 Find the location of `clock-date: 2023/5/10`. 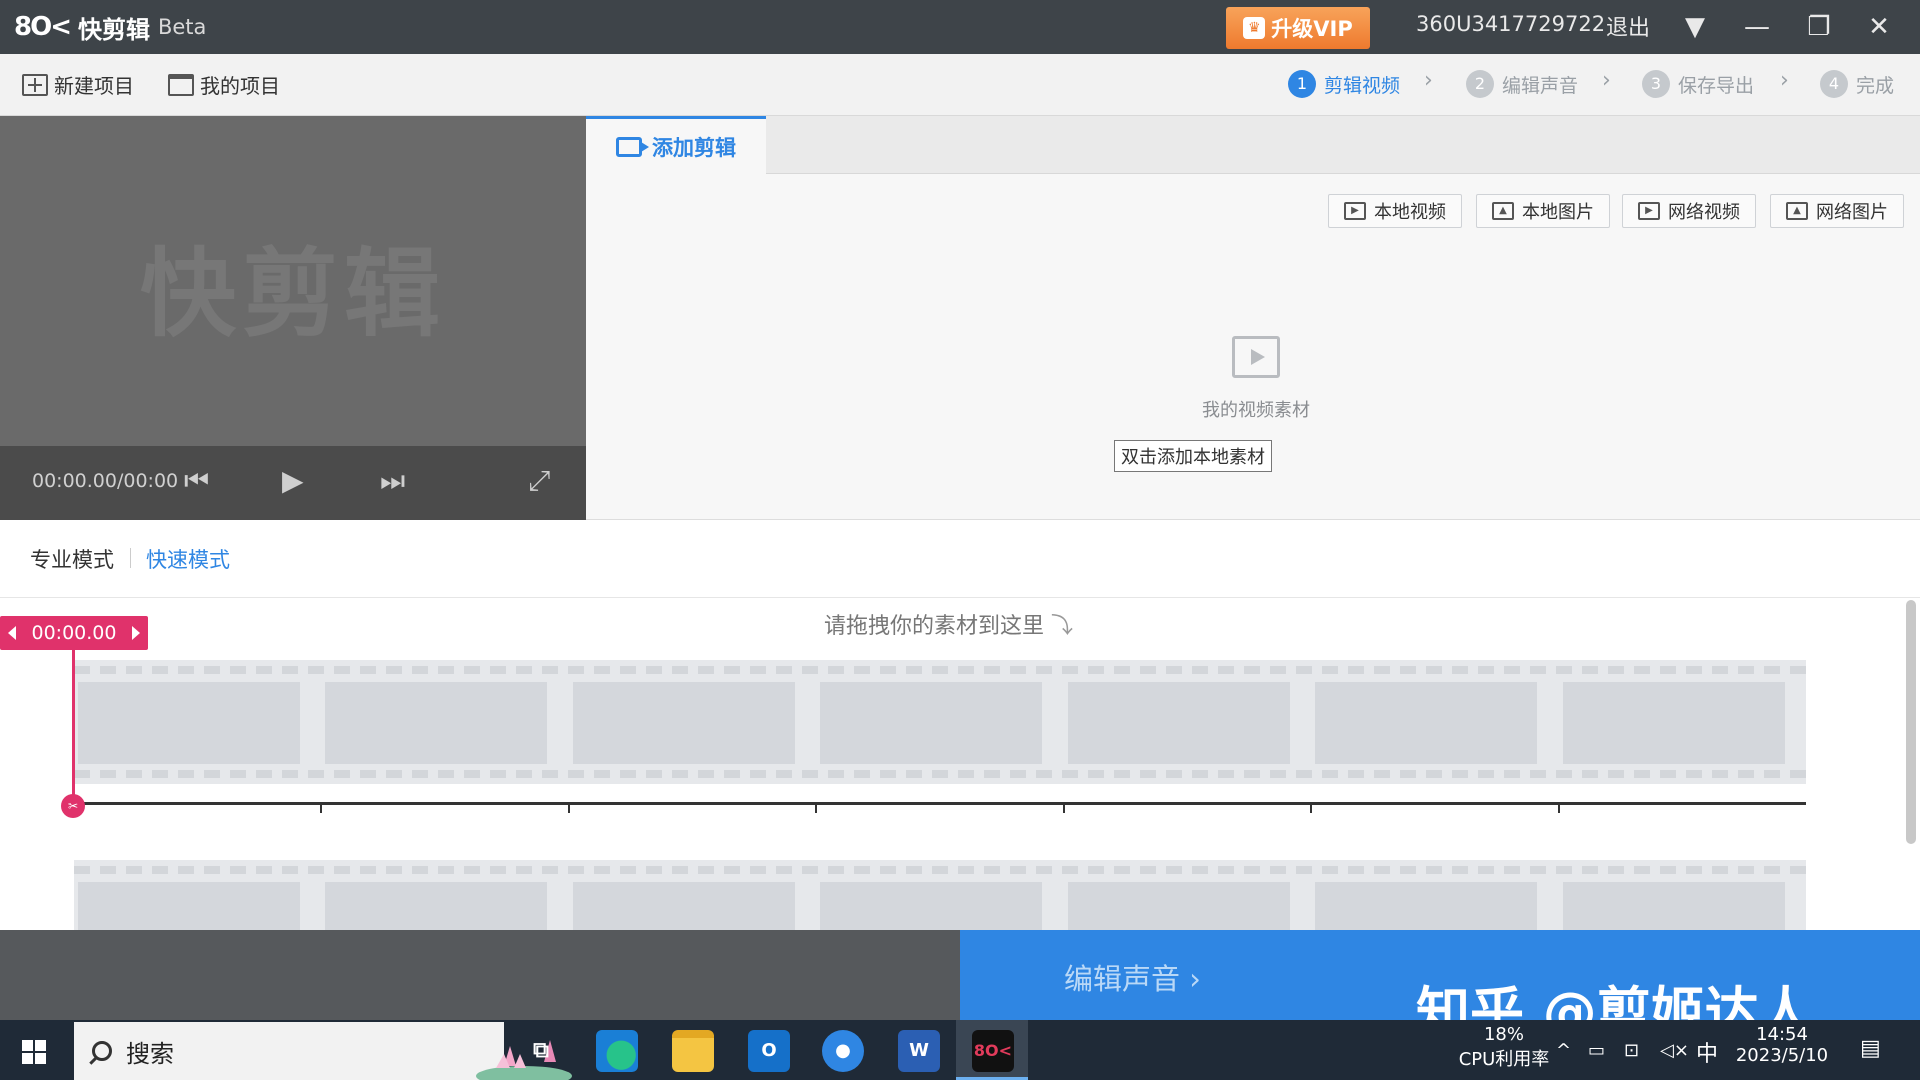

clock-date: 2023/5/10 is located at coordinates (1782, 1055).